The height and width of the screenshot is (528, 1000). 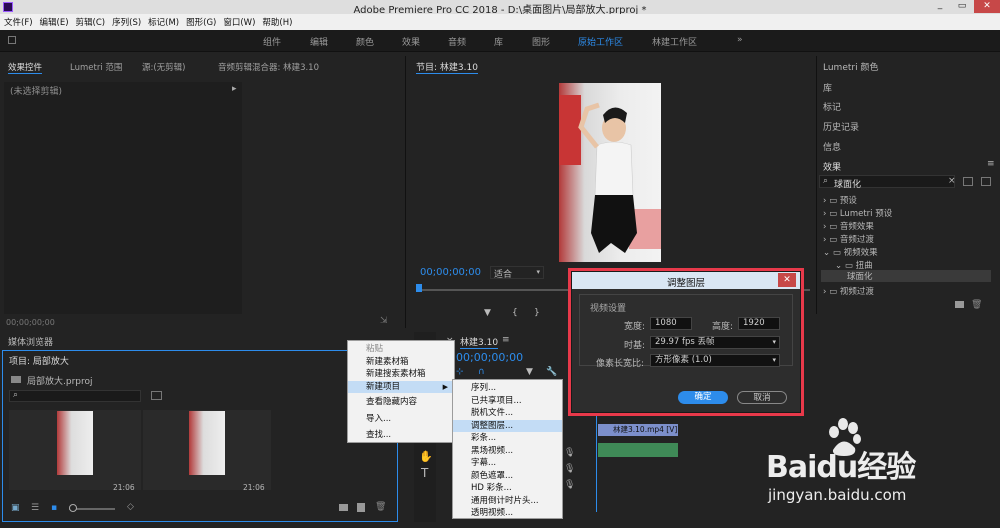 I want to click on menu-paste: 粘贴, so click(x=401, y=349).